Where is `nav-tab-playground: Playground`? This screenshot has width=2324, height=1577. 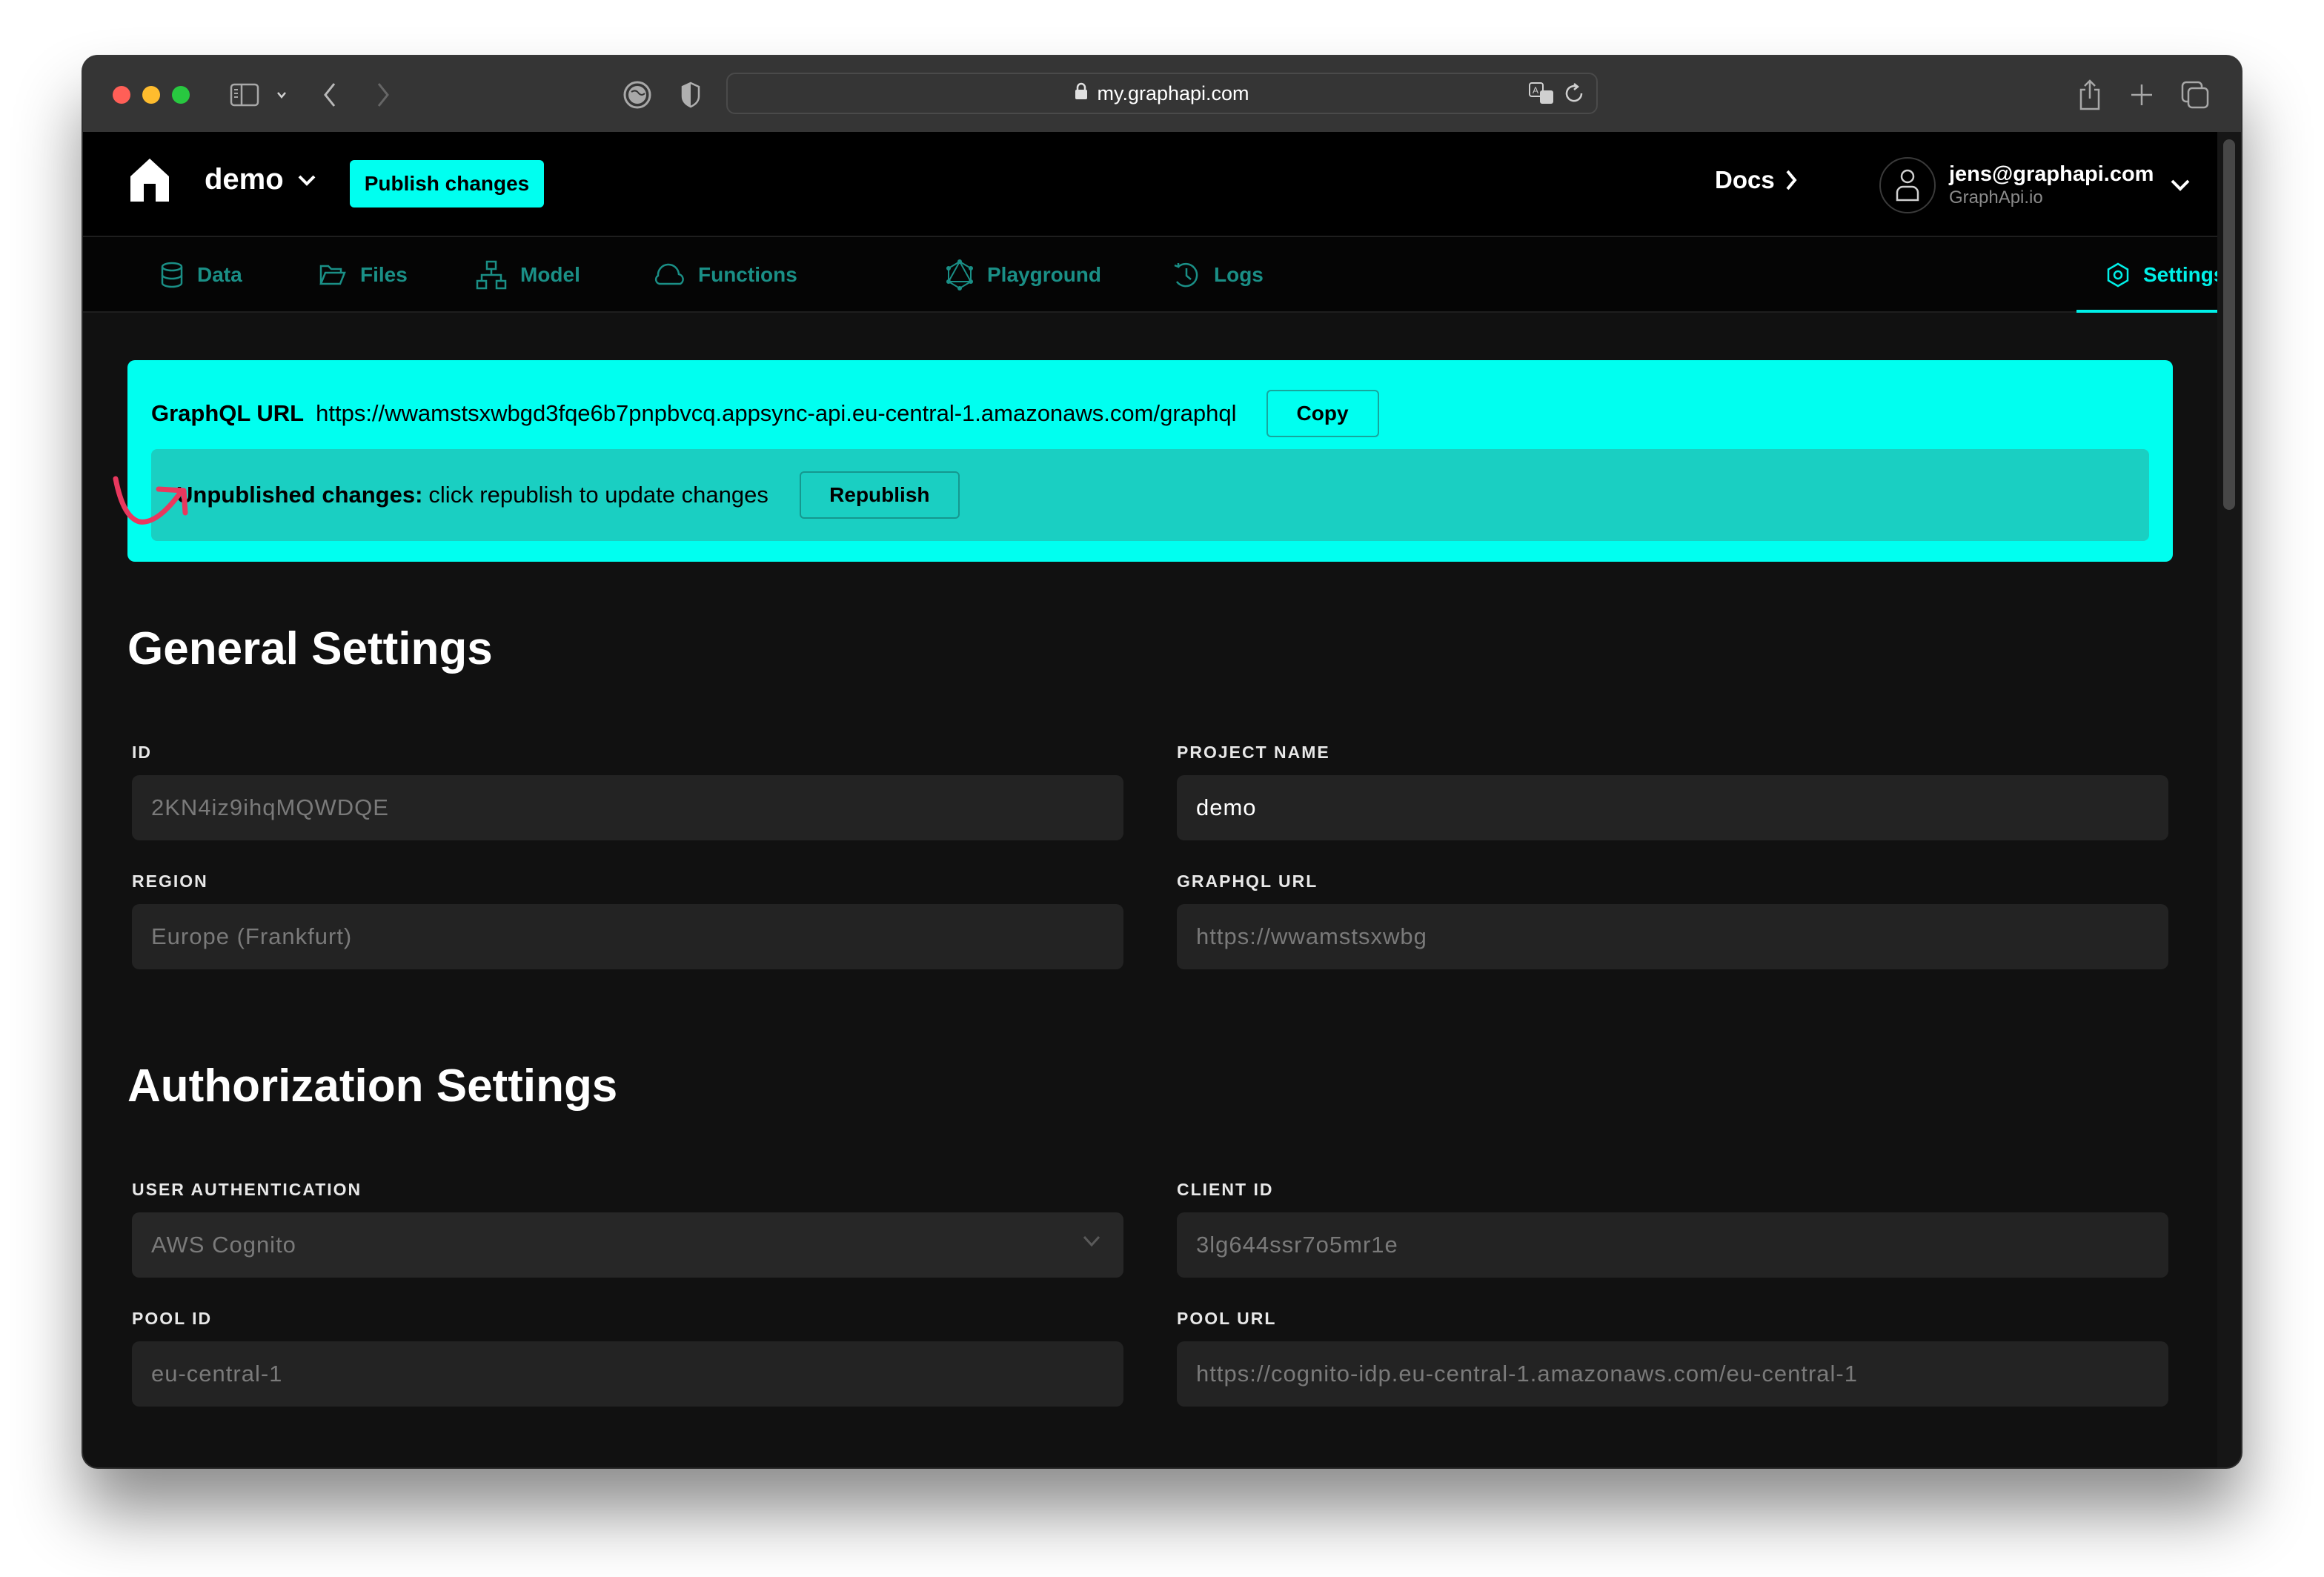
nav-tab-playground: Playground is located at coordinates (1023, 275).